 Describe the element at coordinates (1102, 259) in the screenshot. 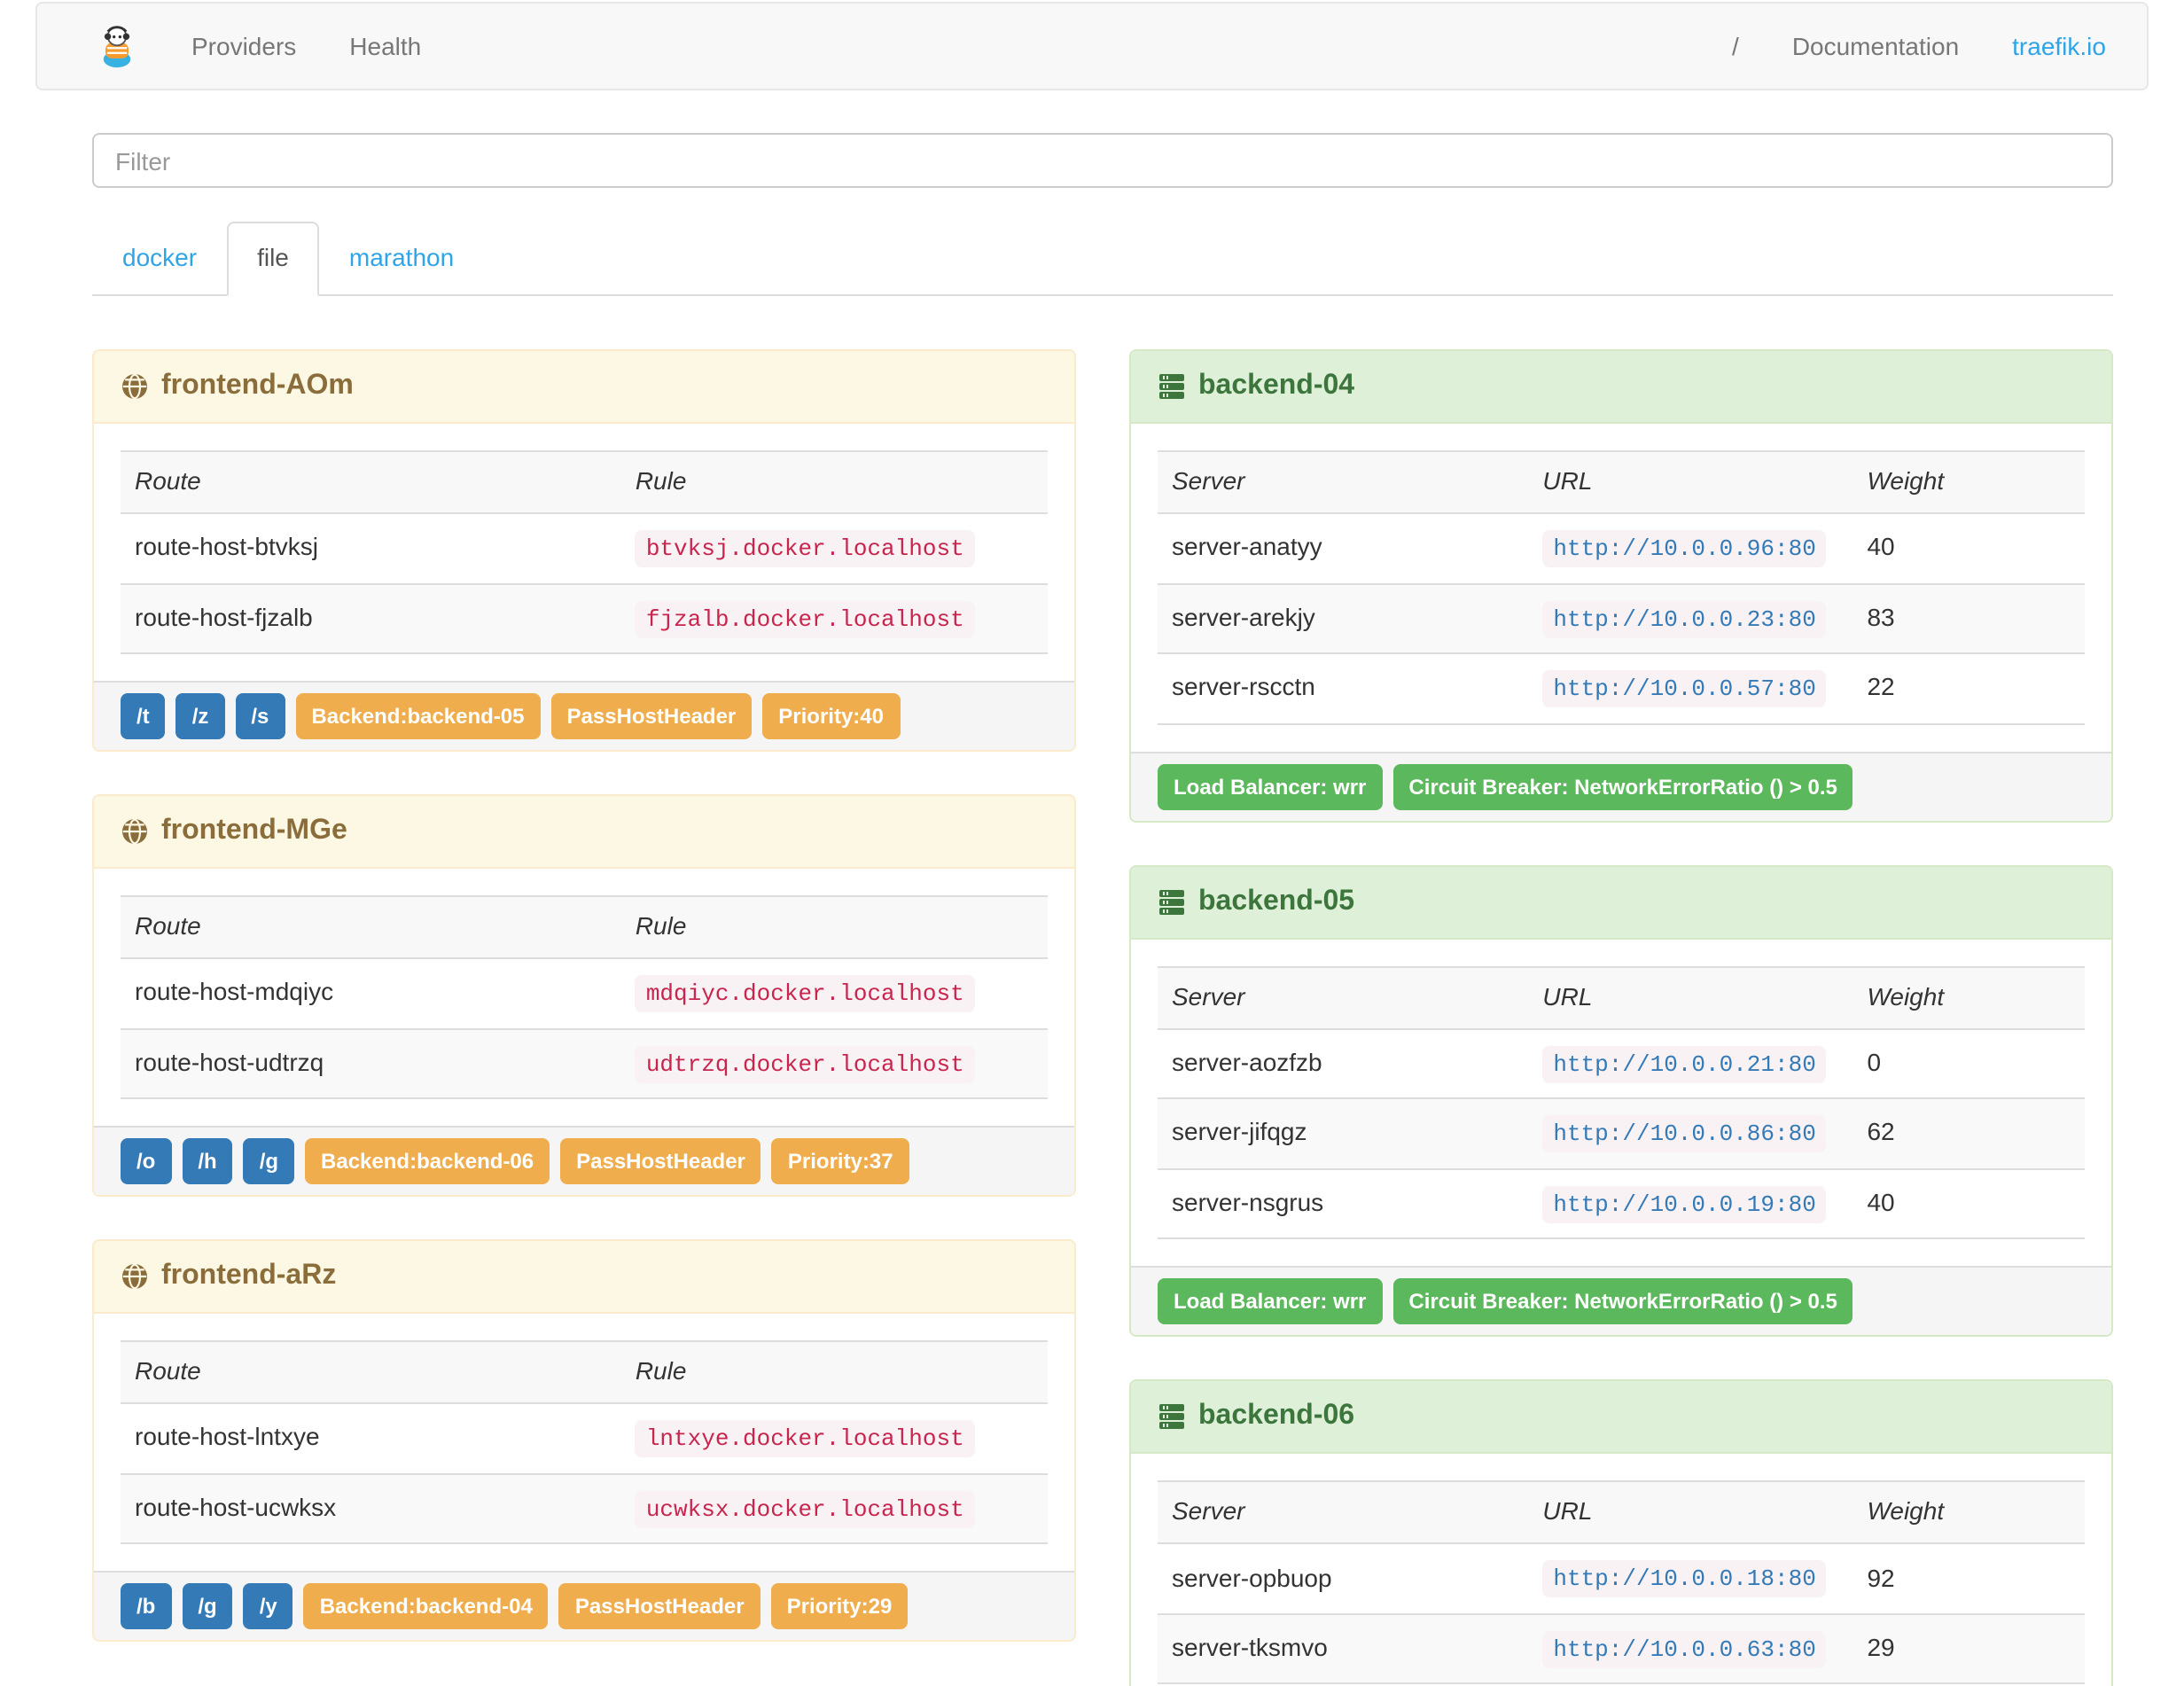

I see `provider-tabs: docker file marathon` at that location.